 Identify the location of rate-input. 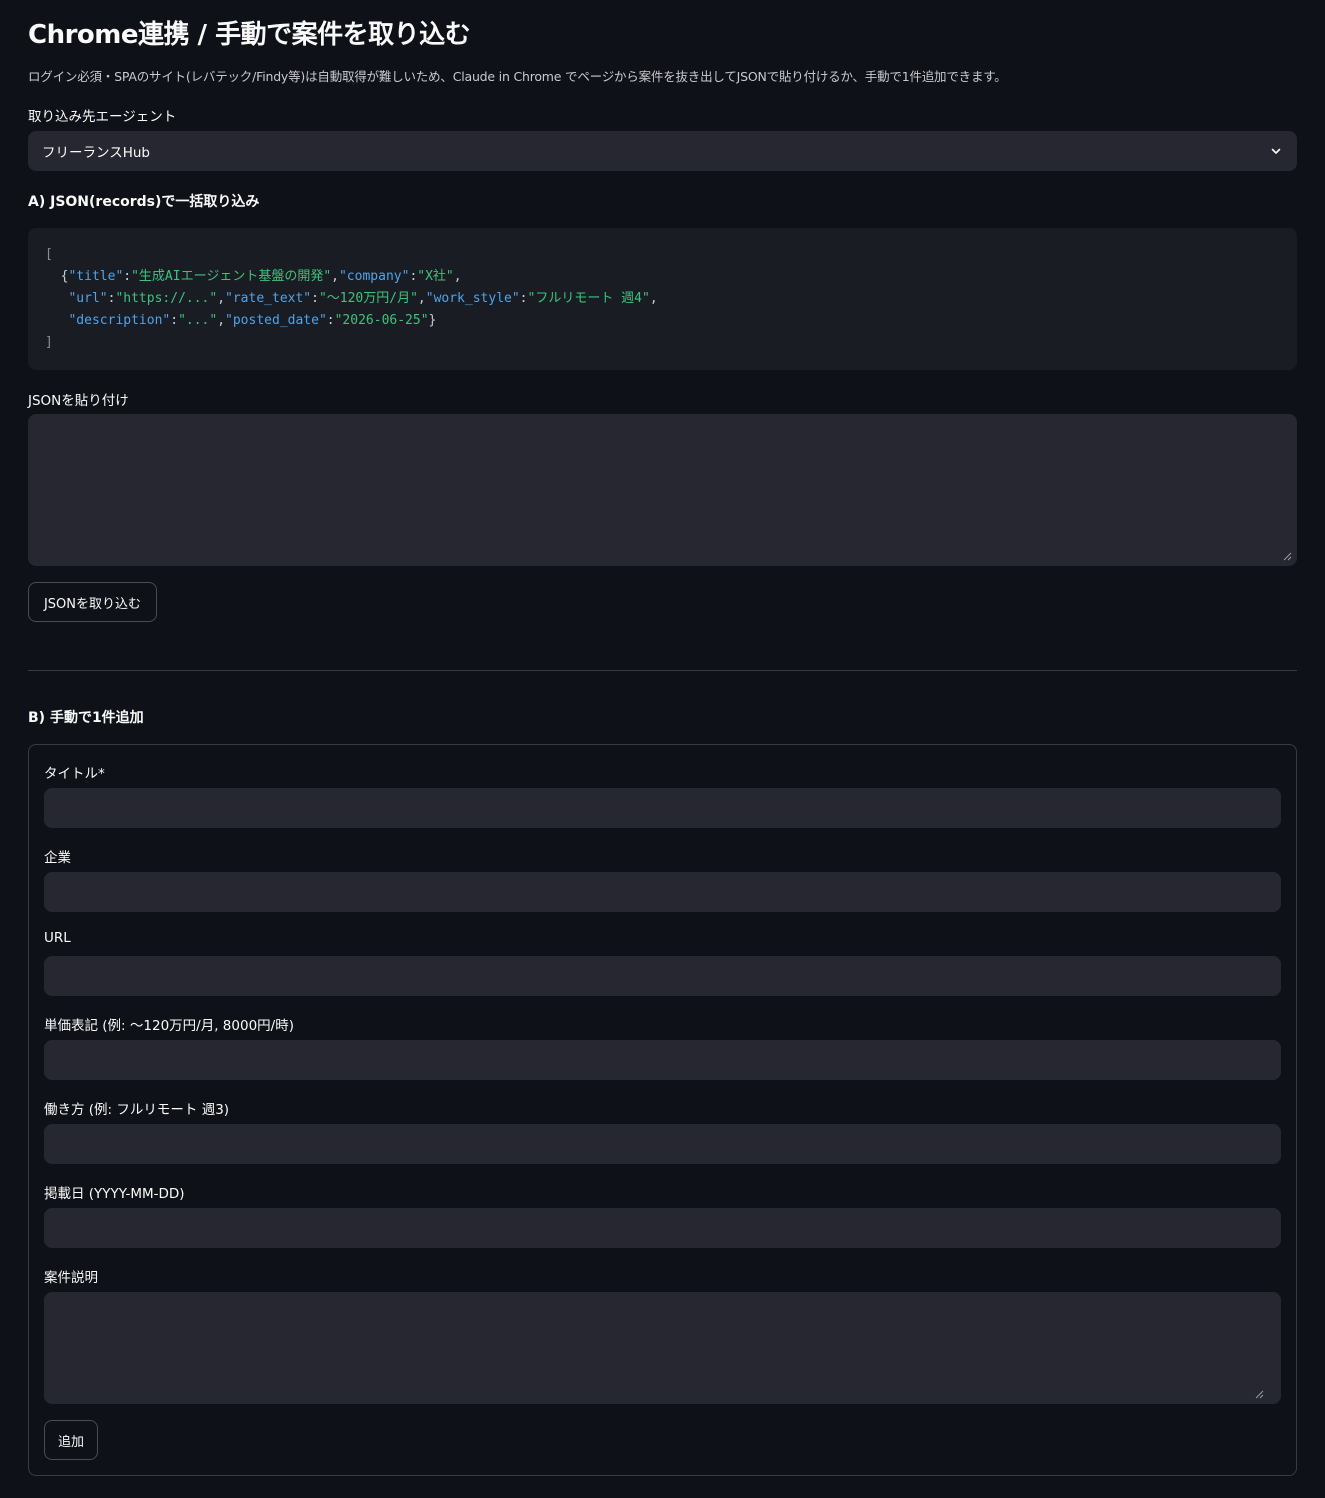
(662, 1060).